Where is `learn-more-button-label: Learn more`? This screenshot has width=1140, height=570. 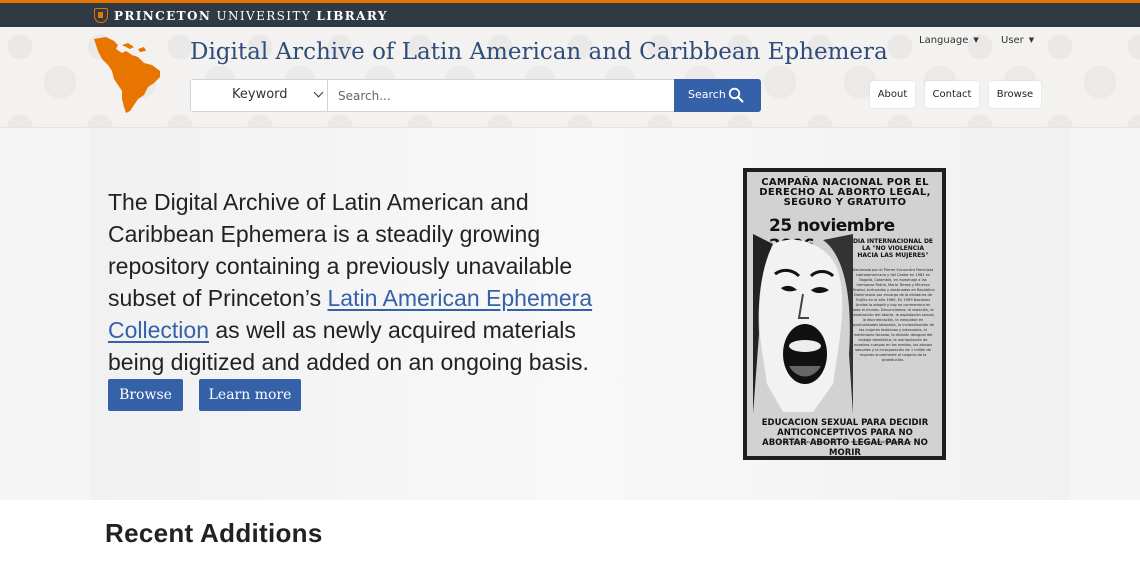
learn-more-button-label: Learn more is located at coordinates (250, 395).